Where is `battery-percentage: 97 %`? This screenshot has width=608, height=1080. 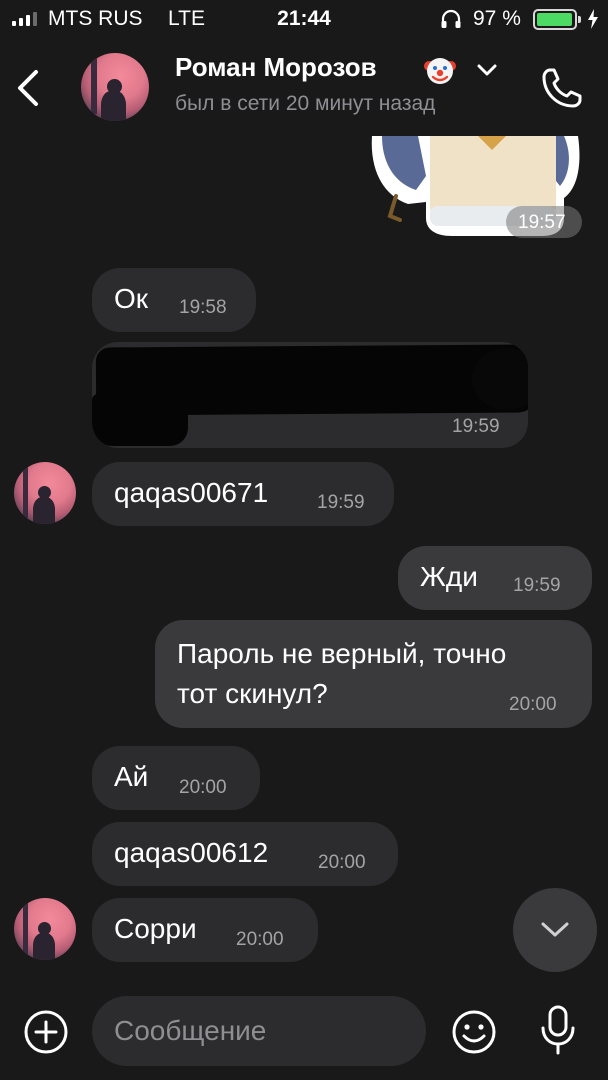
battery-percentage: 97 % is located at coordinates (497, 18).